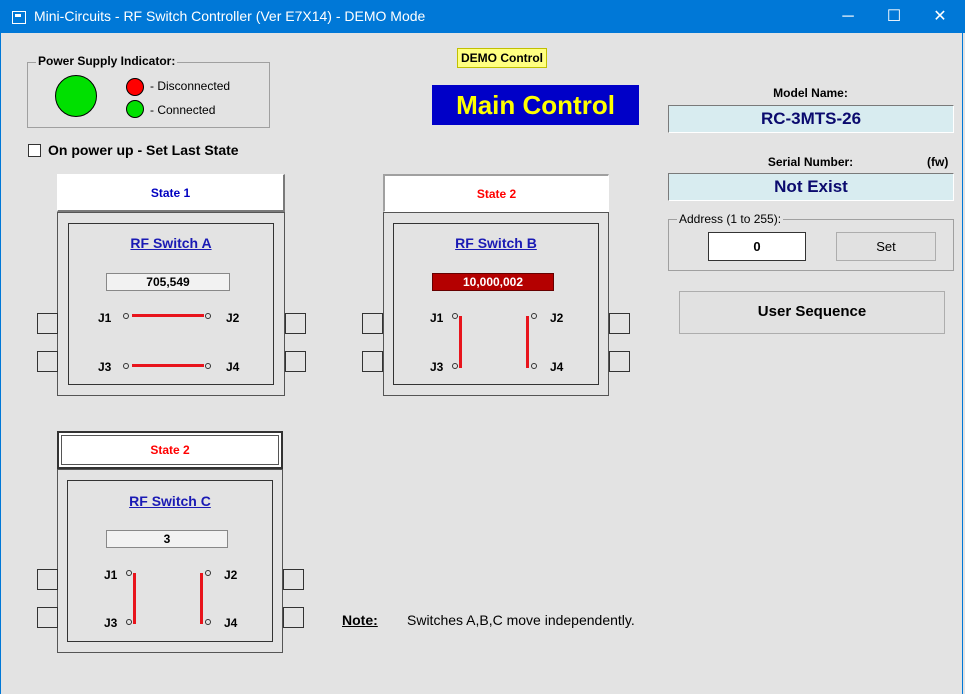 Image resolution: width=965 pixels, height=694 pixels. What do you see at coordinates (455, 316) in the screenshot?
I see `switch-b-j1-pin` at bounding box center [455, 316].